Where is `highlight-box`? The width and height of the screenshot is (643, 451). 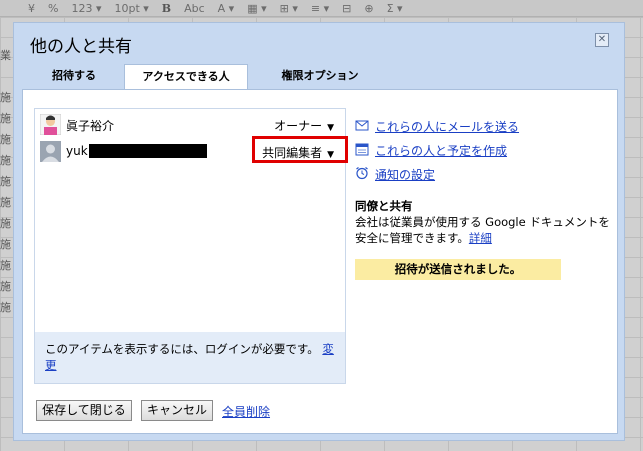 highlight-box is located at coordinates (300, 149).